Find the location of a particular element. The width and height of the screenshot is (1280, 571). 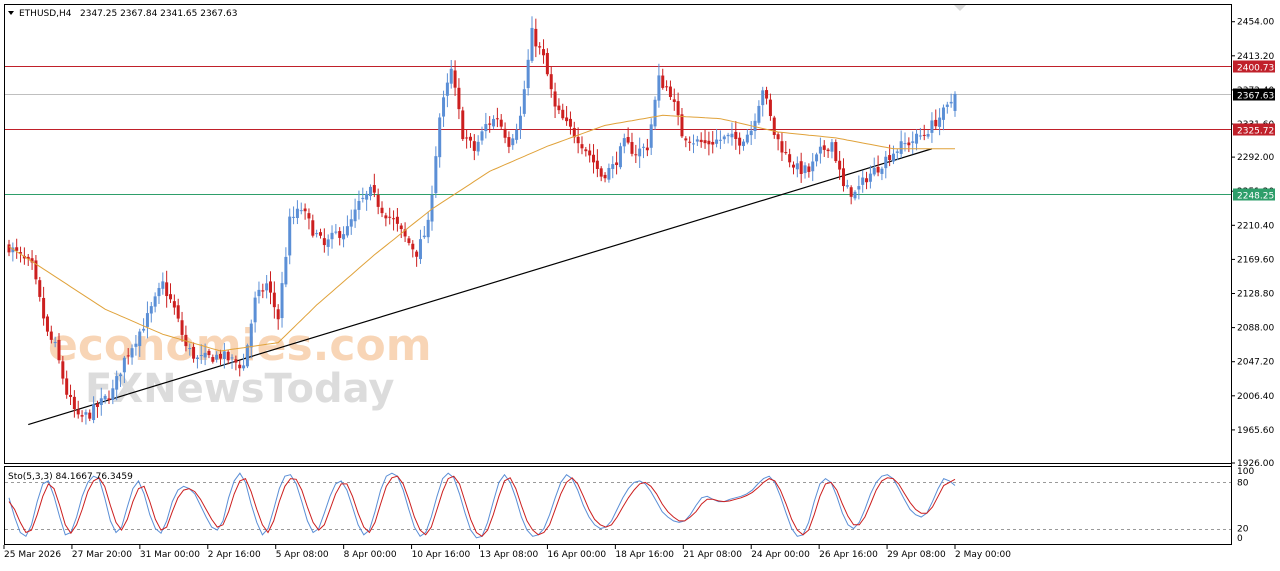

time-tick-label: 2 Apr 16:00 is located at coordinates (234, 555).